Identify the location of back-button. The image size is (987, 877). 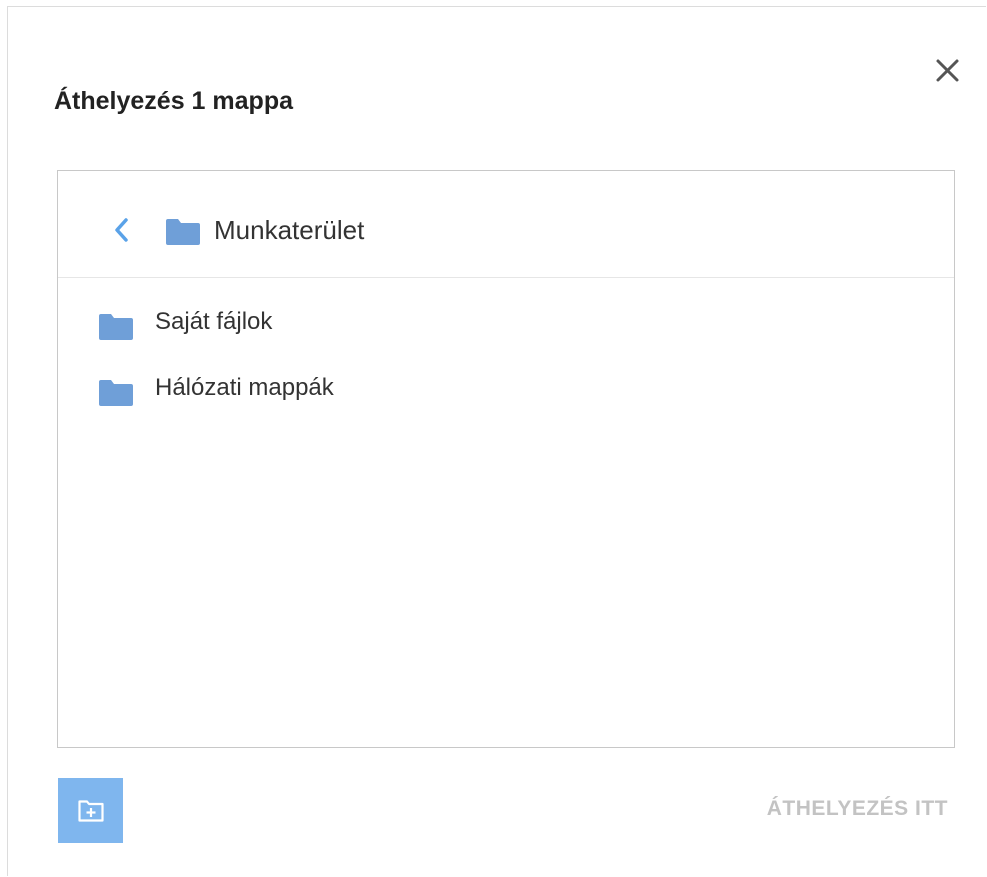
(122, 230).